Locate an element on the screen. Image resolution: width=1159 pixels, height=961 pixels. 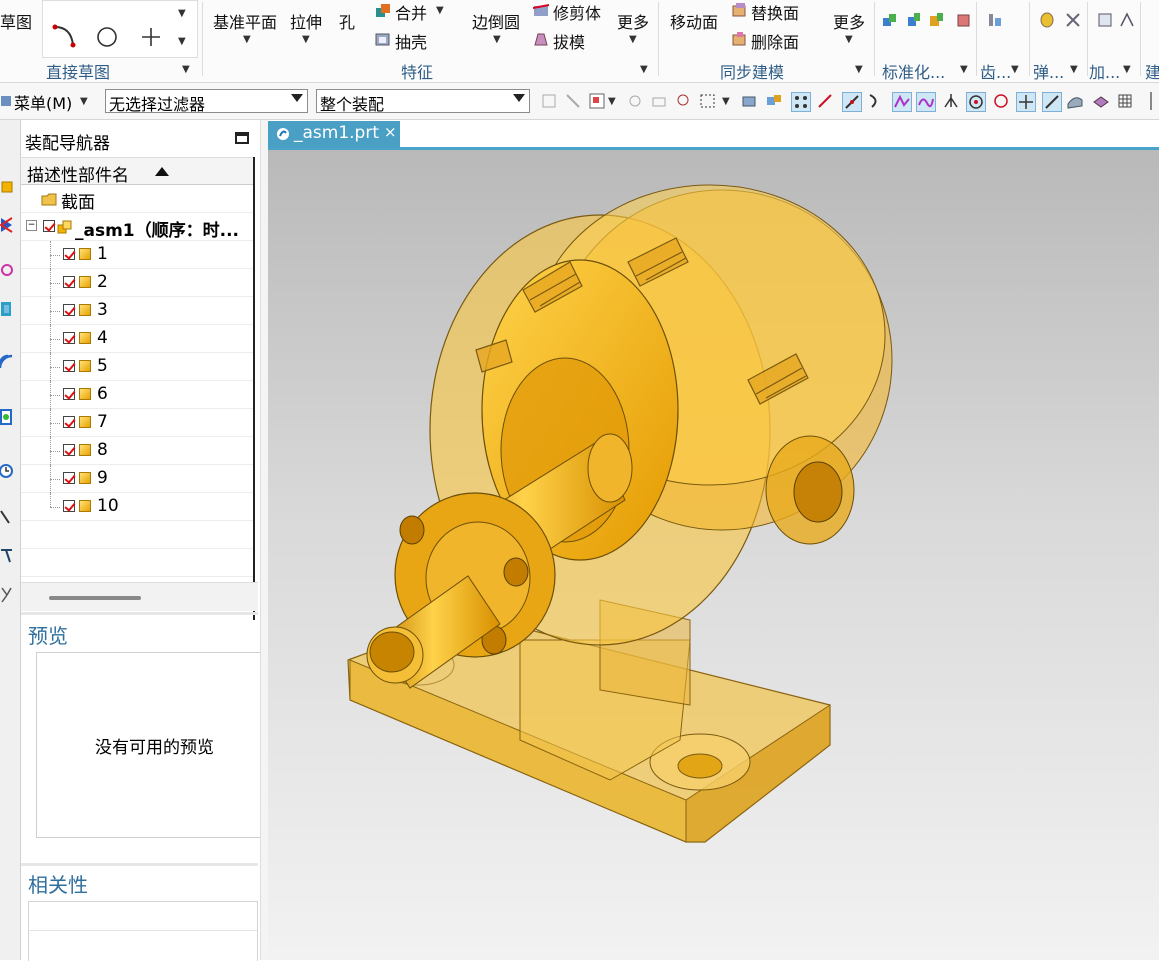
component-icon is located at coordinates (774, 101).